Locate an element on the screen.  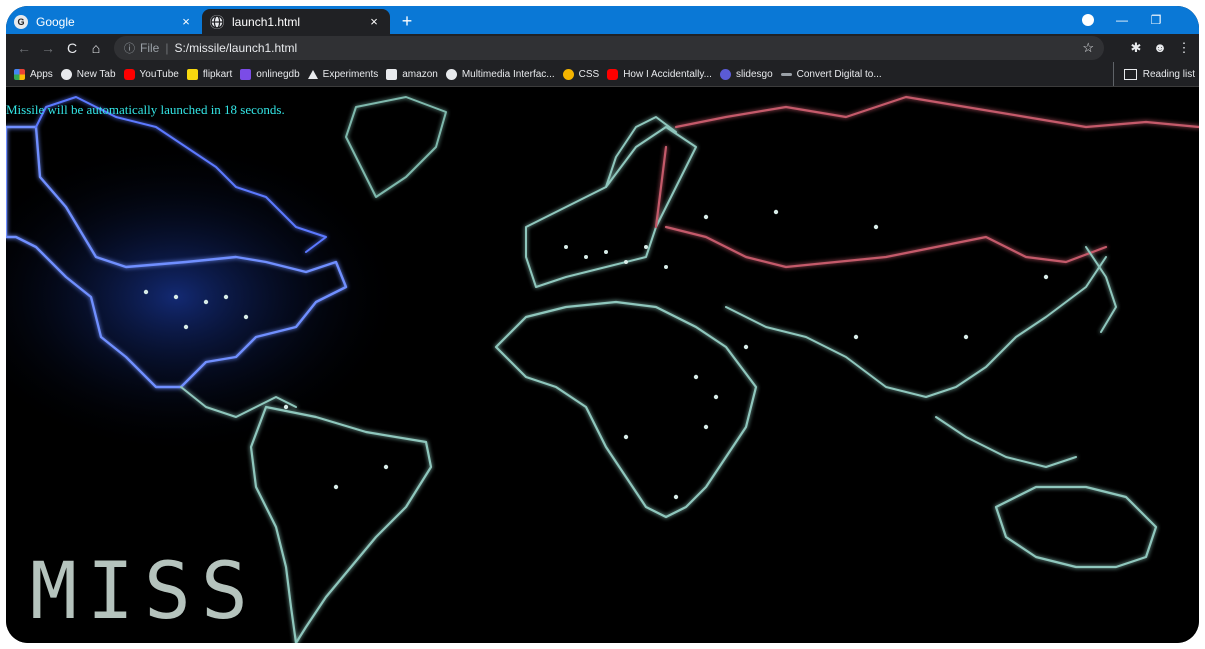
url-text: S:/missile/launch1.html is located at coordinates (235, 48).